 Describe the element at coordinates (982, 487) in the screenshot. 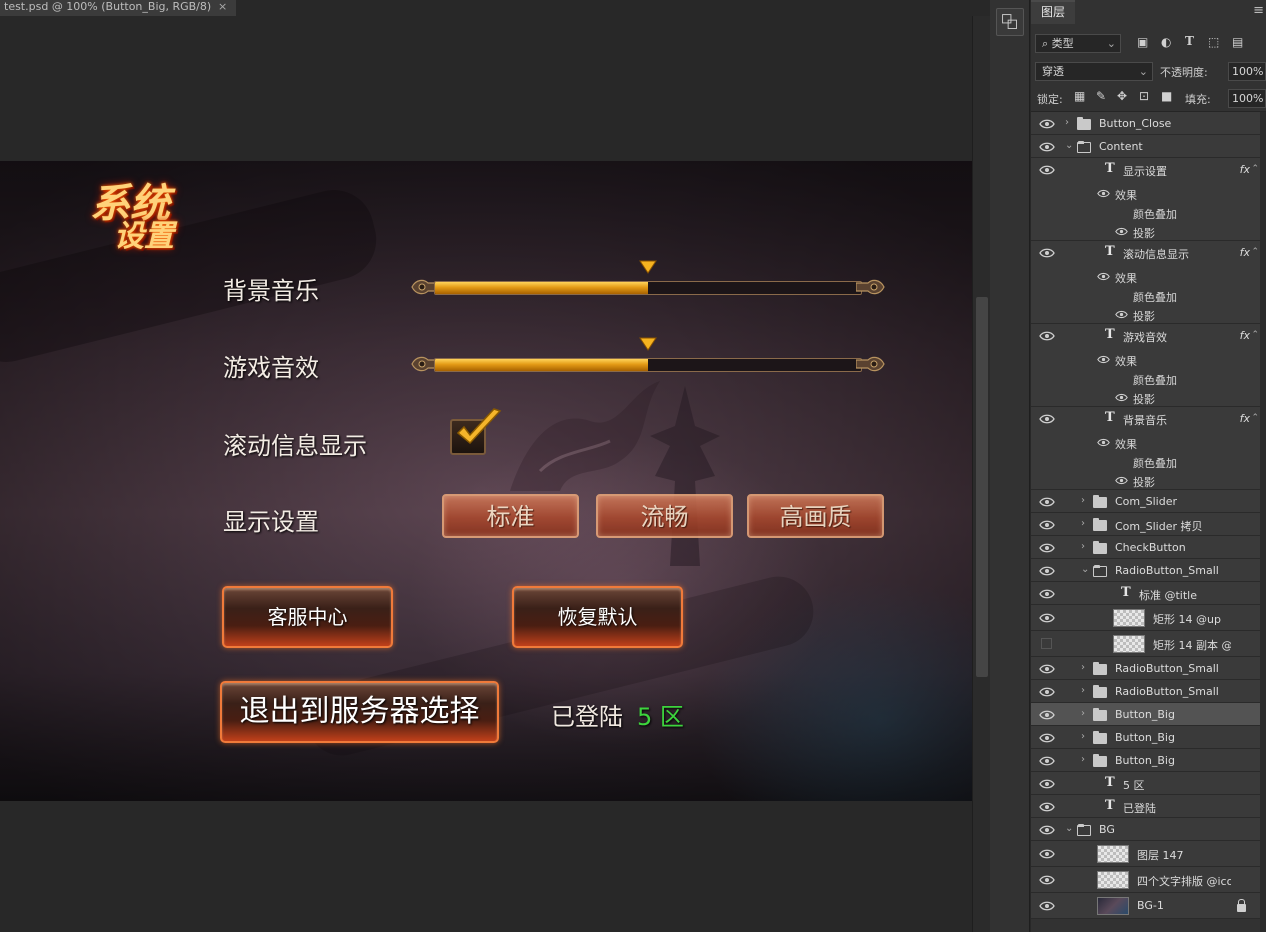

I see `scrollbar-thumb` at that location.